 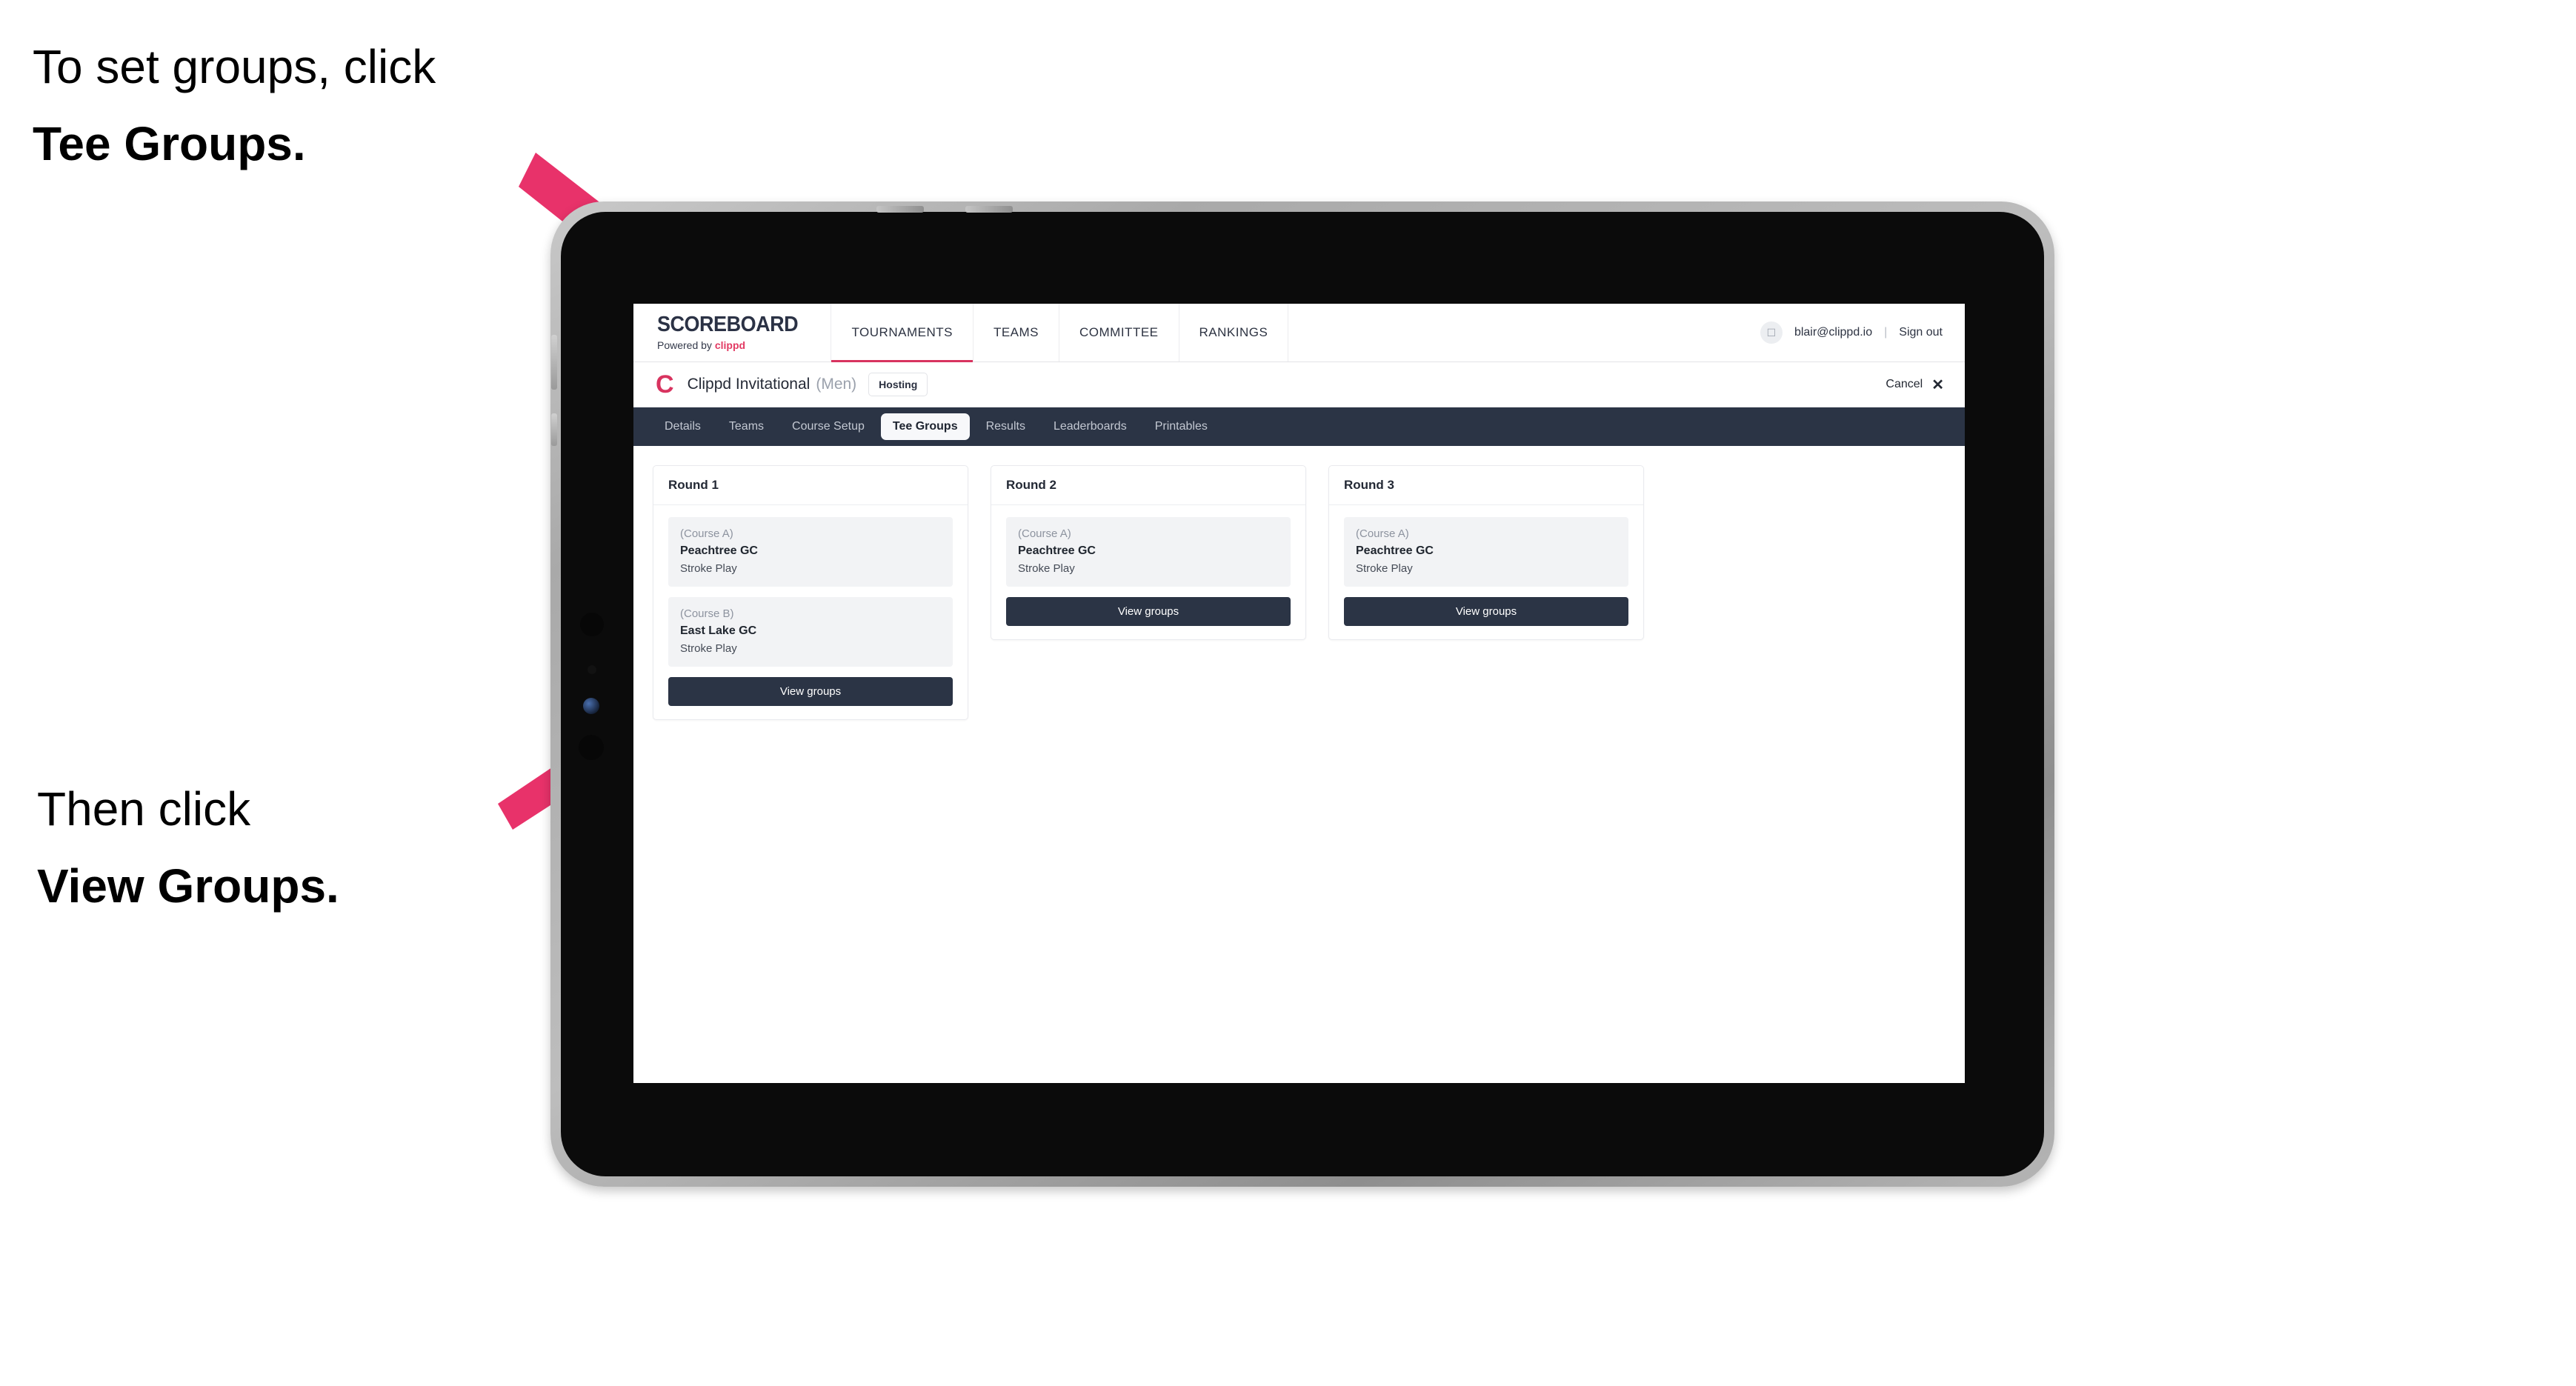 I want to click on primary-nav: TOURNAMENTS TEAMS COMMITTEE RANKINGS, so click(x=1060, y=333).